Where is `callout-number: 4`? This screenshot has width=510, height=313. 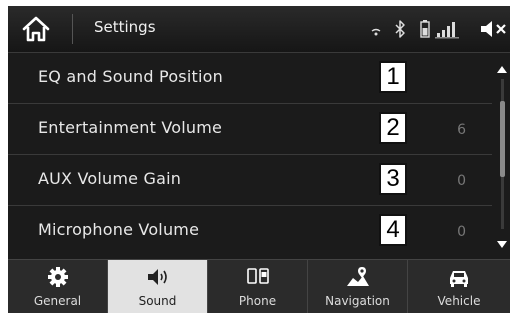 callout-number: 4 is located at coordinates (393, 230).